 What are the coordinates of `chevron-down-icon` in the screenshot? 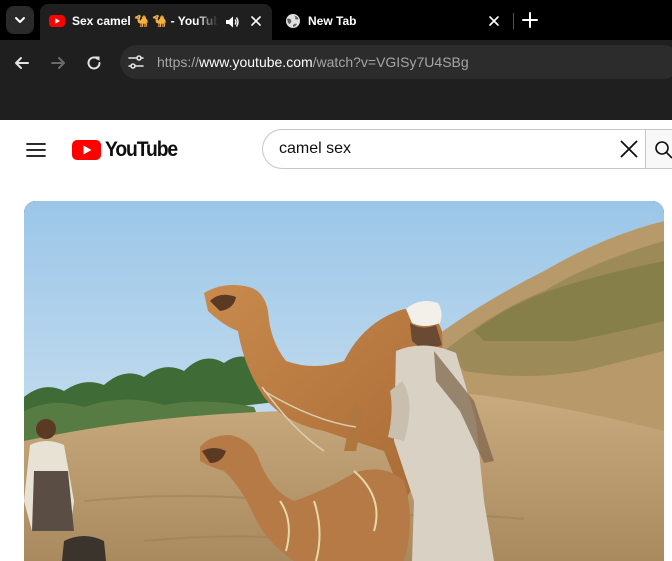 It's located at (20, 20).